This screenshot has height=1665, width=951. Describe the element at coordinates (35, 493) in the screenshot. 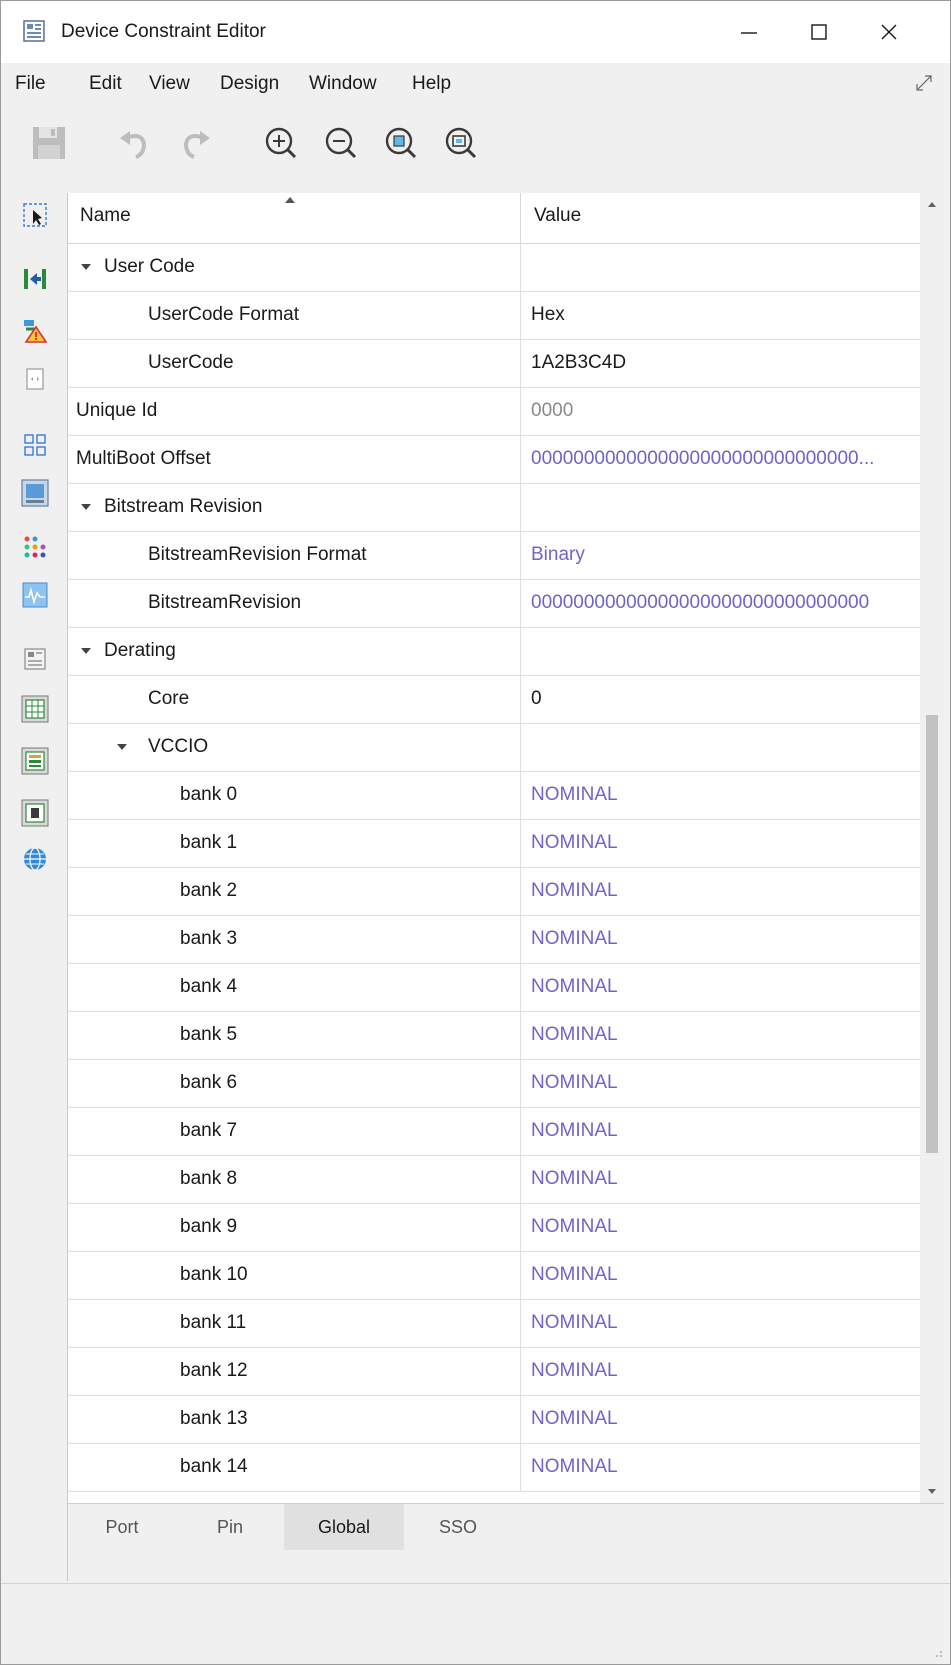

I see `chip-view-button` at that location.